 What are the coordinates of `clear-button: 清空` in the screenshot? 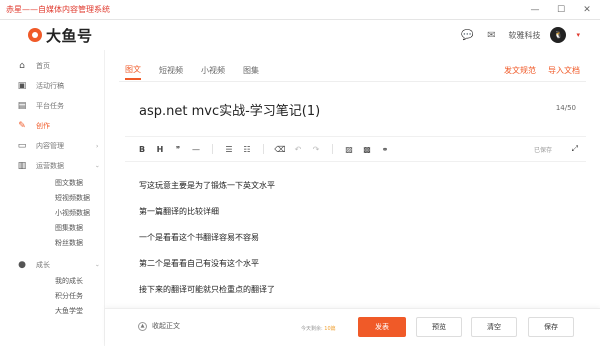 It's located at (494, 327).